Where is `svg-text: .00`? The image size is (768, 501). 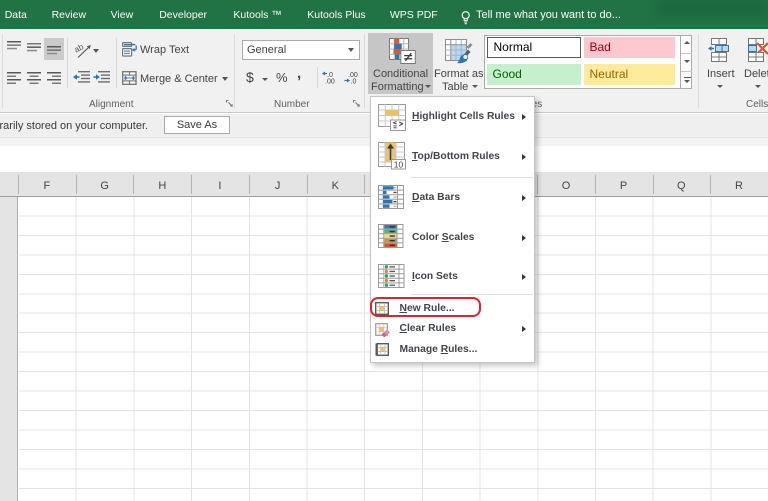
svg-text: .00 is located at coordinates (330, 82).